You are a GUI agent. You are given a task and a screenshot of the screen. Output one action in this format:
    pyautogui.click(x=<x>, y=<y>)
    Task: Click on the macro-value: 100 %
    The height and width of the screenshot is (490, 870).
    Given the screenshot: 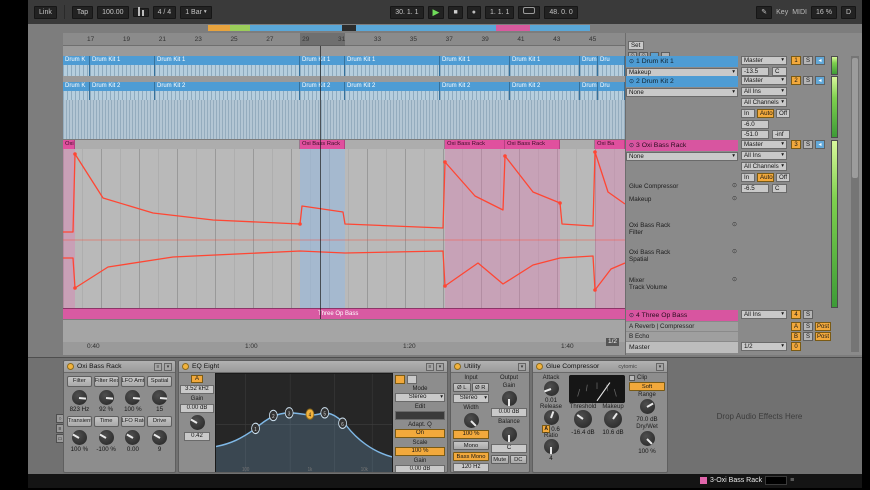 What is the action you would take?
    pyautogui.click(x=79, y=449)
    